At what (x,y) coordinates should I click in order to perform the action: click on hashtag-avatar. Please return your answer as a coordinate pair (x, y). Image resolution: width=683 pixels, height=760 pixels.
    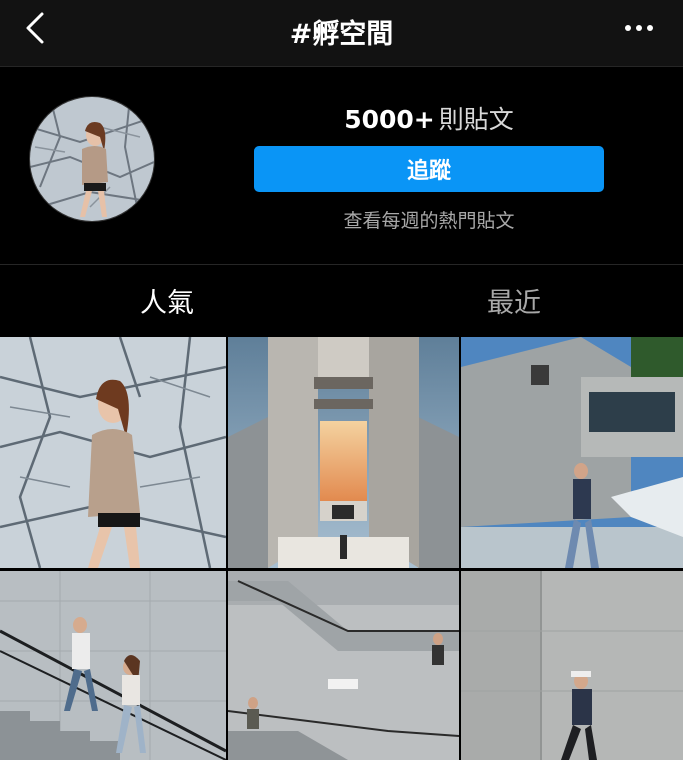
    Looking at the image, I should click on (92, 159).